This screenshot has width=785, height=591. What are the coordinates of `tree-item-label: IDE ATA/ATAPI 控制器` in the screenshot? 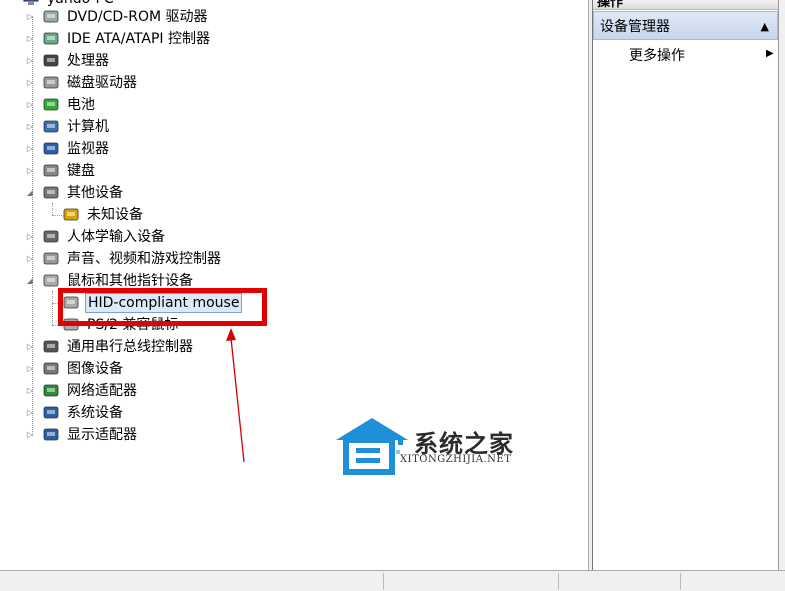 It's located at (139, 39).